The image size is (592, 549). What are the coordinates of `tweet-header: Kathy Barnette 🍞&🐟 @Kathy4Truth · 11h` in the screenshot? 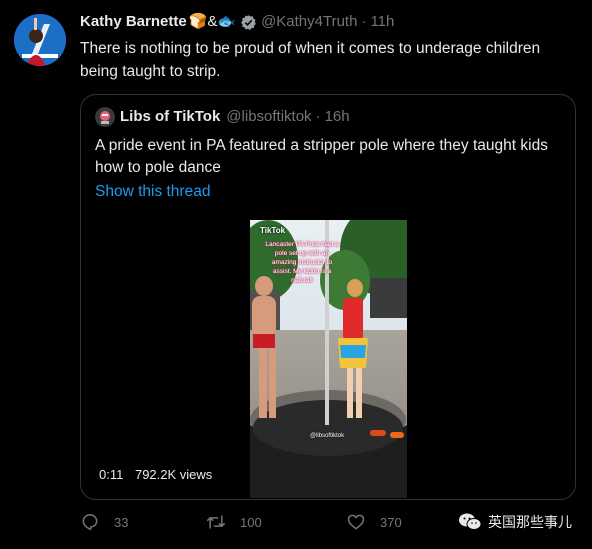 It's located at (237, 22).